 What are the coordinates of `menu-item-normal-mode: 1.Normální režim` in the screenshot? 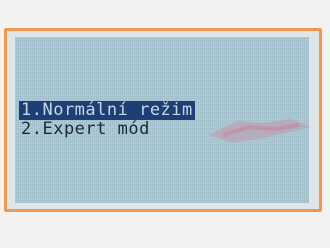 It's located at (107, 110).